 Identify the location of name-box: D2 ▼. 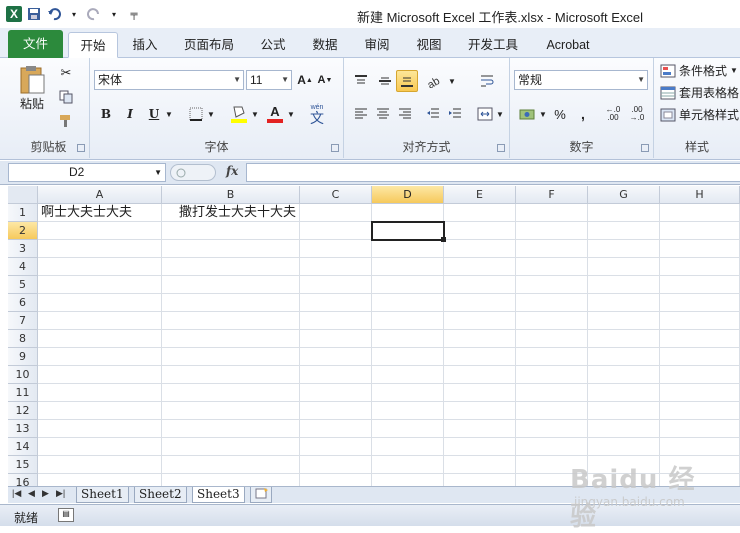
(87, 172).